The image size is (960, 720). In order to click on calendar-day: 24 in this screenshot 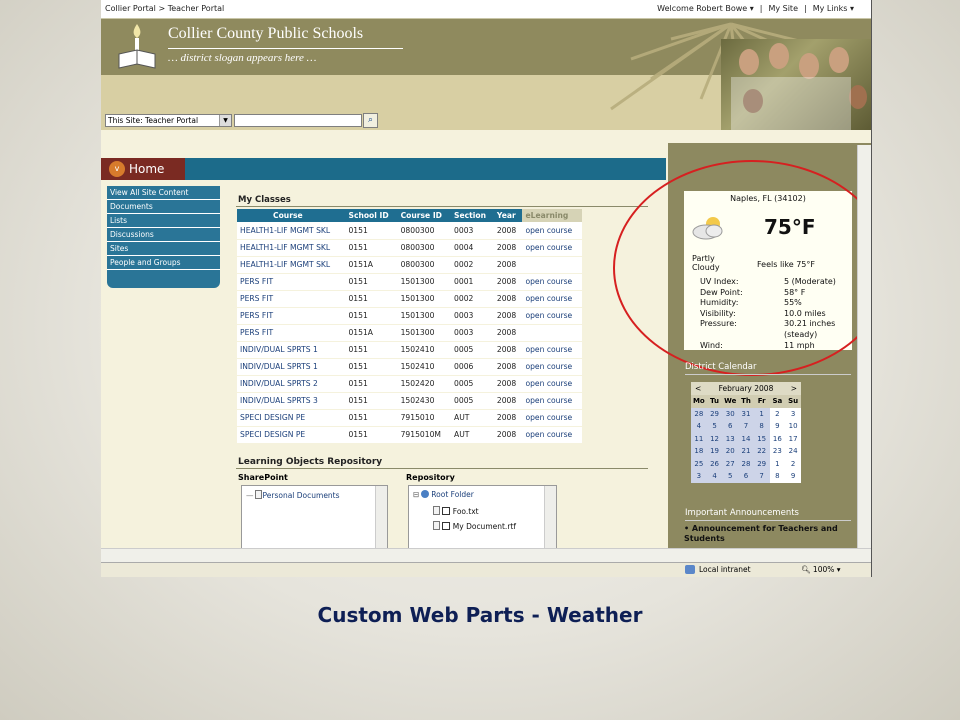, I will do `click(793, 451)`.